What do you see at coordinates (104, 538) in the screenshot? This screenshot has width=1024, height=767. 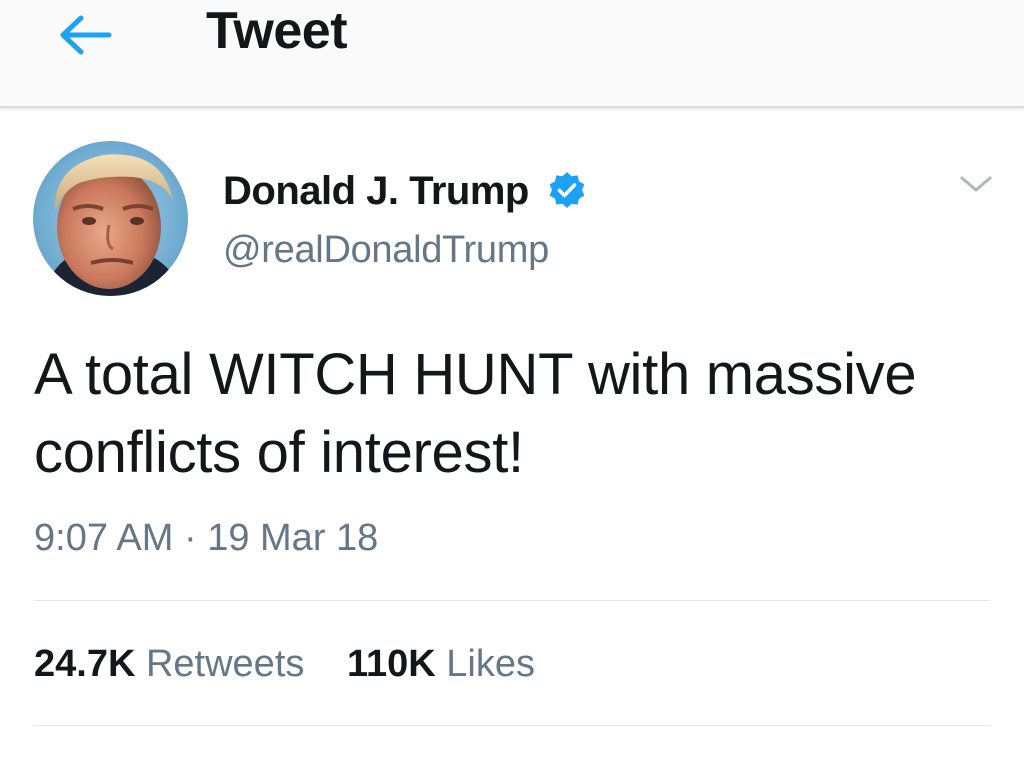 I see `tweet-time: 9:07 AM` at bounding box center [104, 538].